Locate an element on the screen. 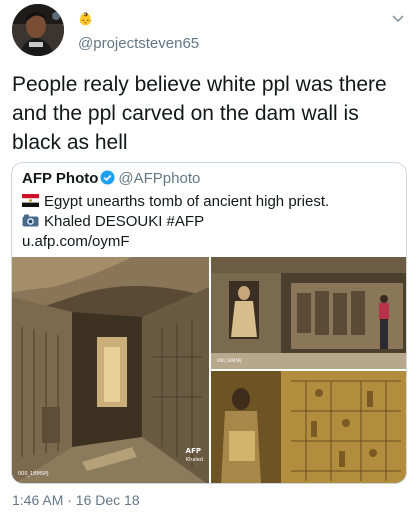  tweet-timestamp: 1:46 AM · 16 Dec 18 is located at coordinates (76, 500).